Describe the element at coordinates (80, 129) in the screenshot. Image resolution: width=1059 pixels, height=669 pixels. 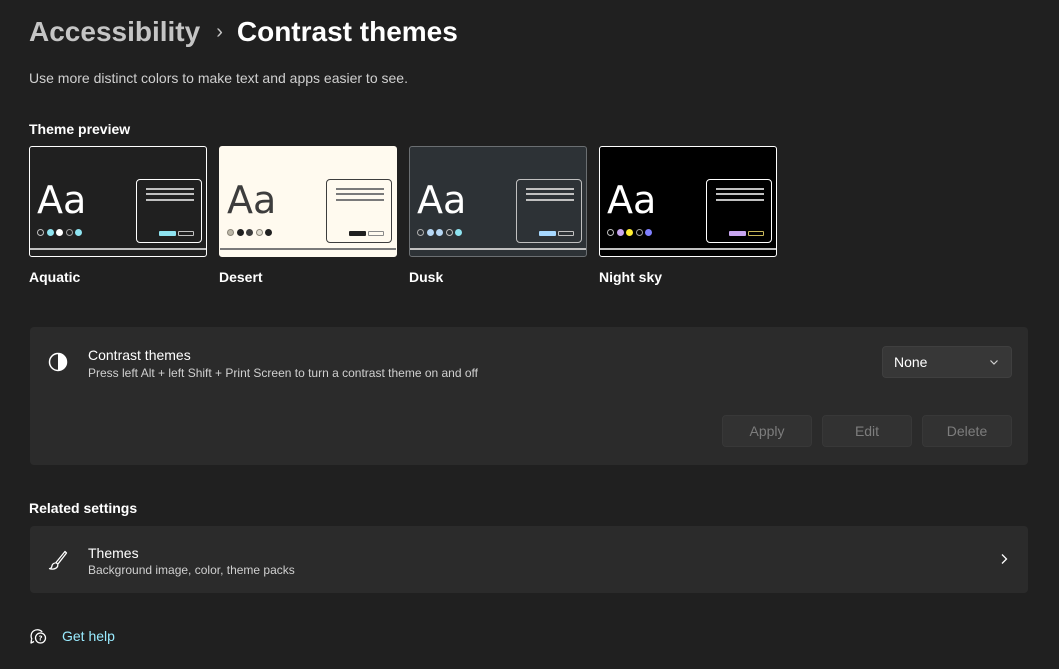
I see `theme-preview-heading: Theme preview` at that location.